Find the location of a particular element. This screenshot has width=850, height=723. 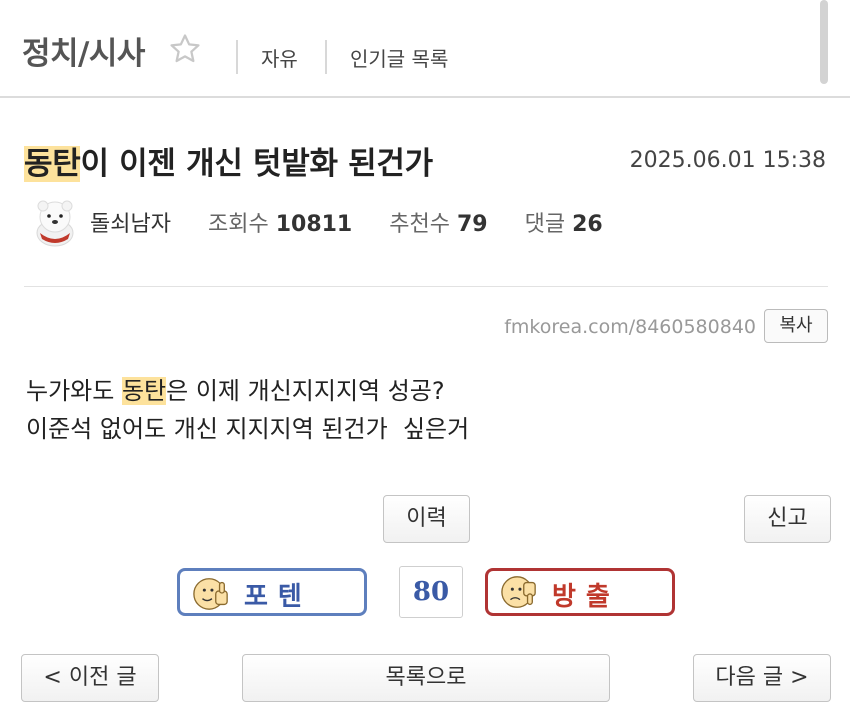

prev-post-button: < 이전 글 is located at coordinates (90, 678).